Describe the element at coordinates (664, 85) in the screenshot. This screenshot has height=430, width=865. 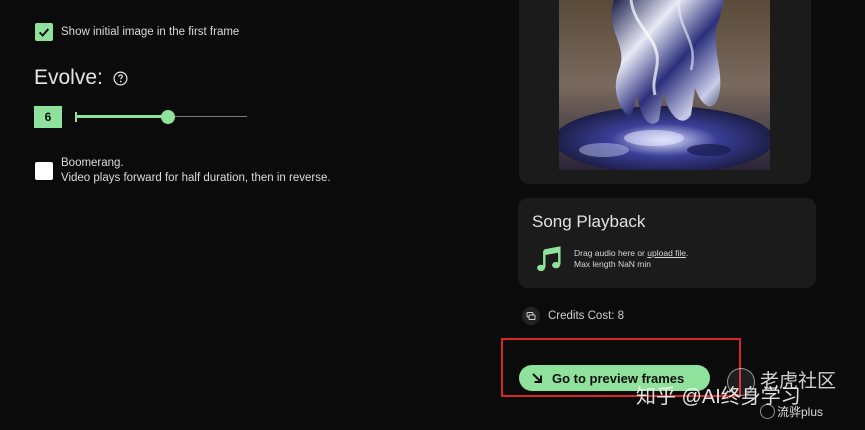
I see `initial-image` at that location.